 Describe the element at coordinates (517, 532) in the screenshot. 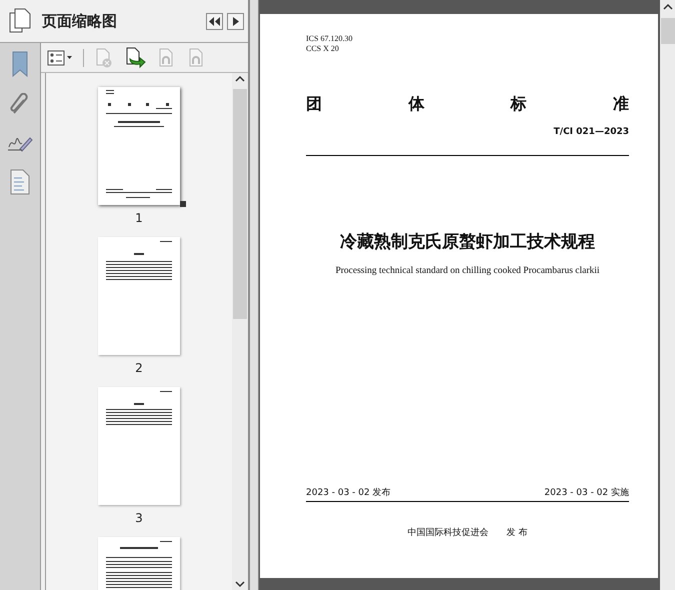

I see `publish-label: 发 布` at that location.